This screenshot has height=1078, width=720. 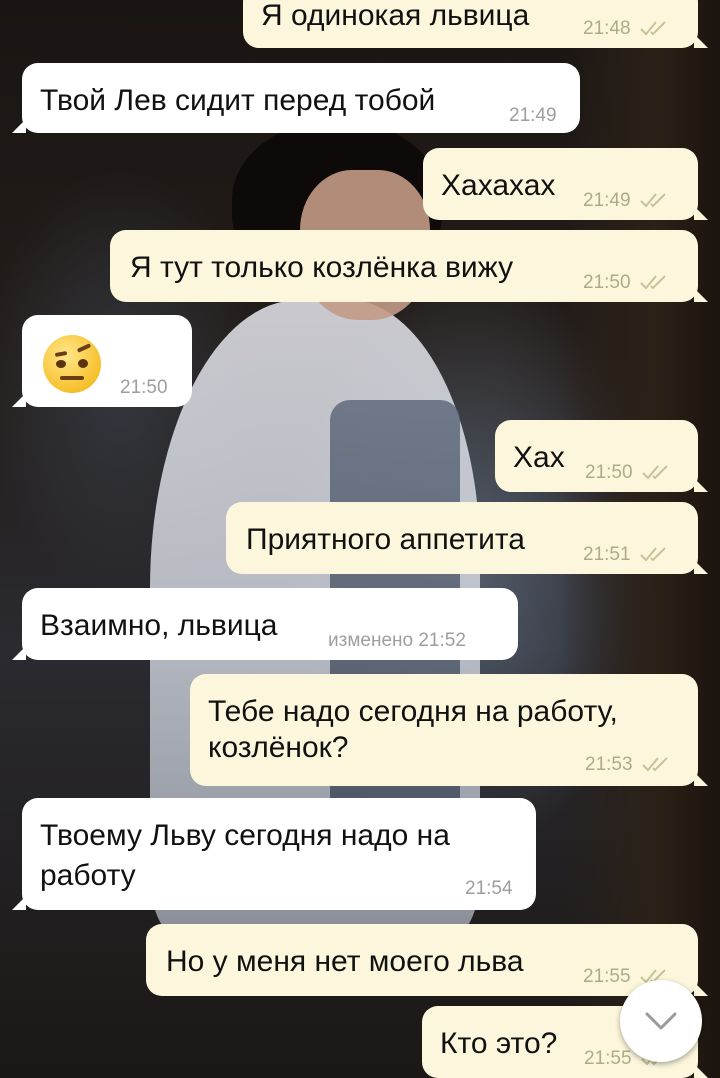 I want to click on message-text: Я одинокая львица, so click(x=395, y=16).